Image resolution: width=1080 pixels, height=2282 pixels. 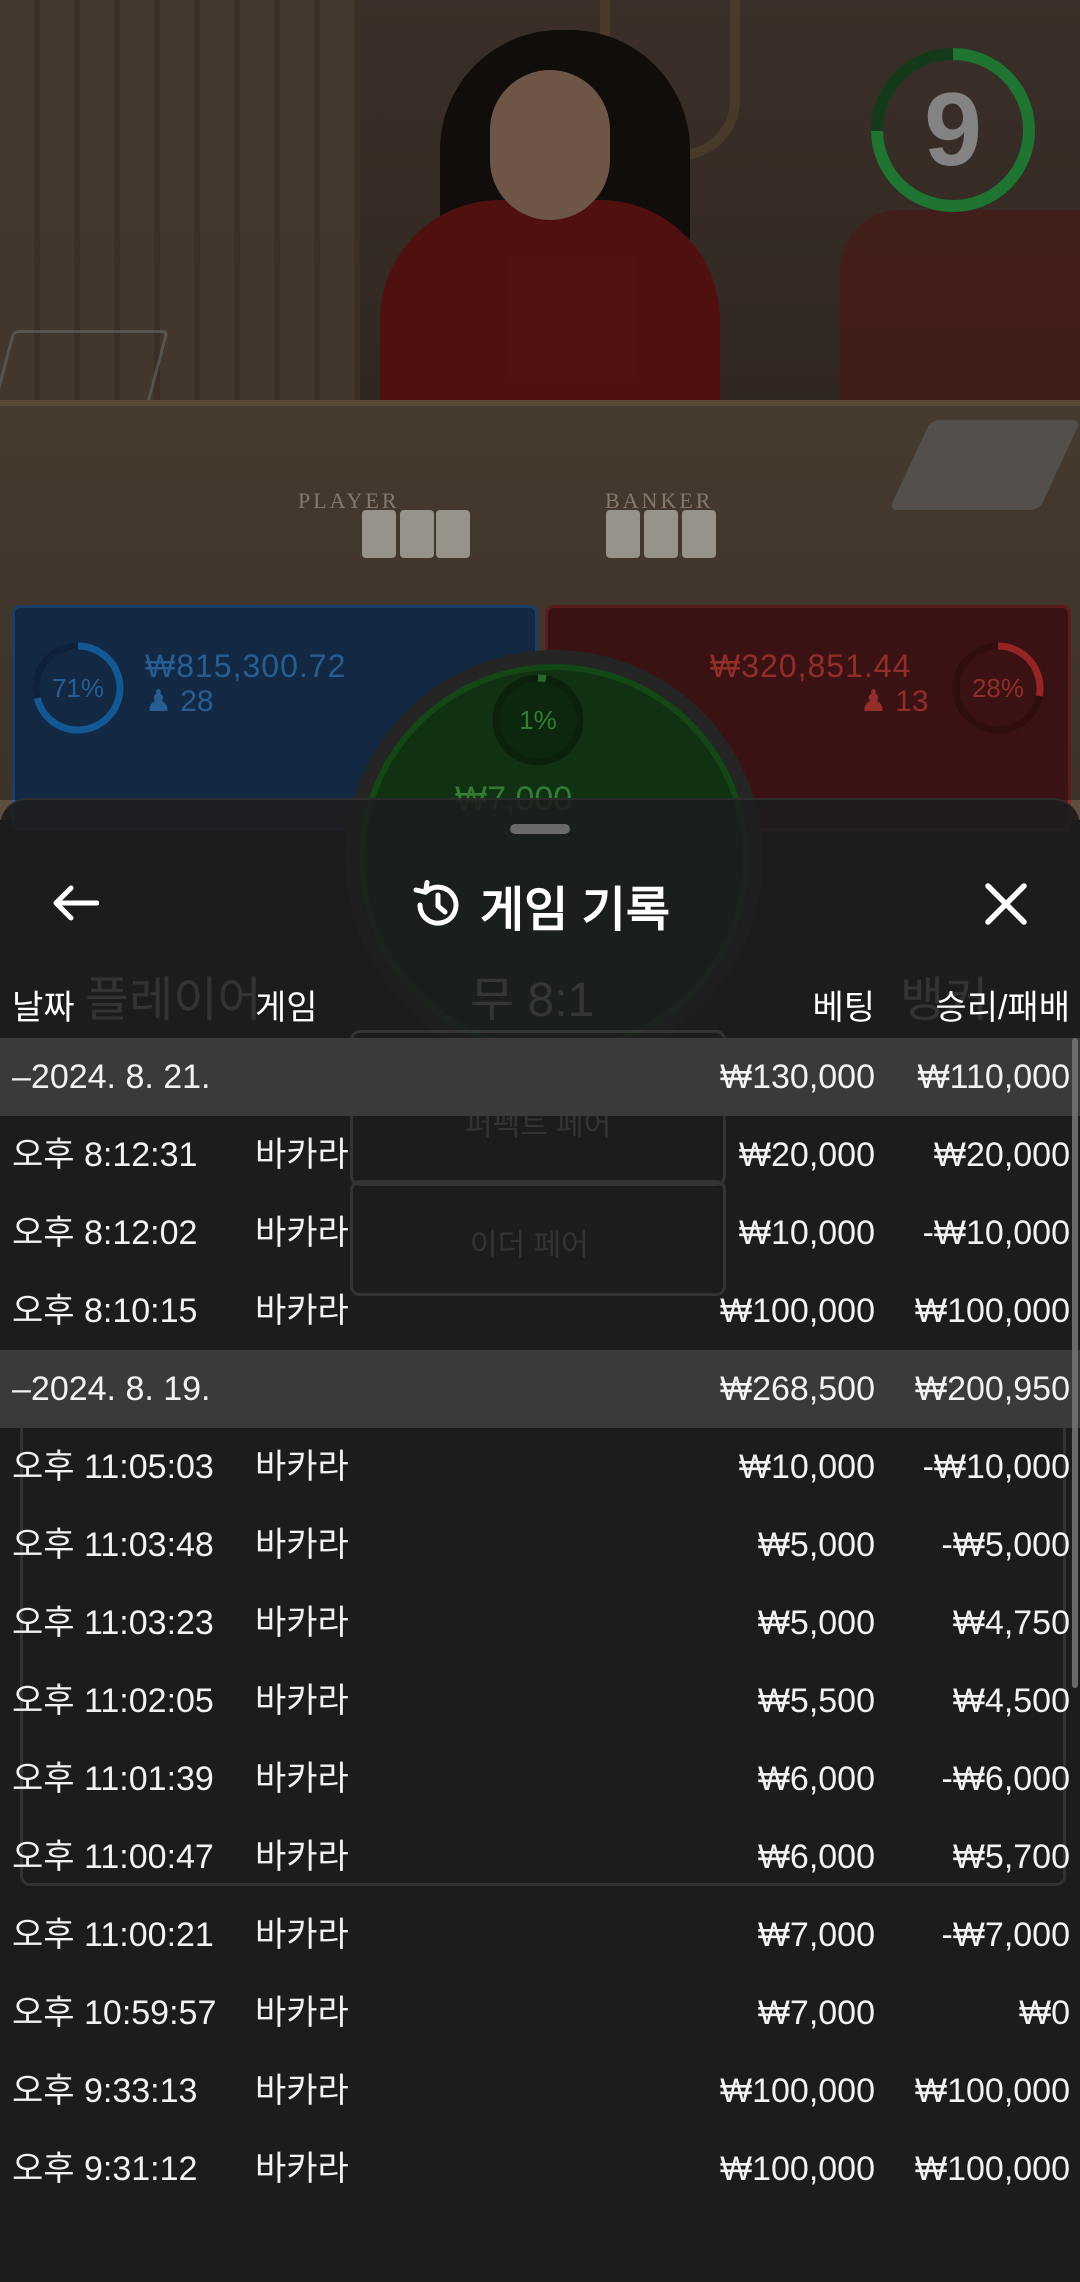 I want to click on group-result-total: ₩110,000, so click(x=993, y=1077).